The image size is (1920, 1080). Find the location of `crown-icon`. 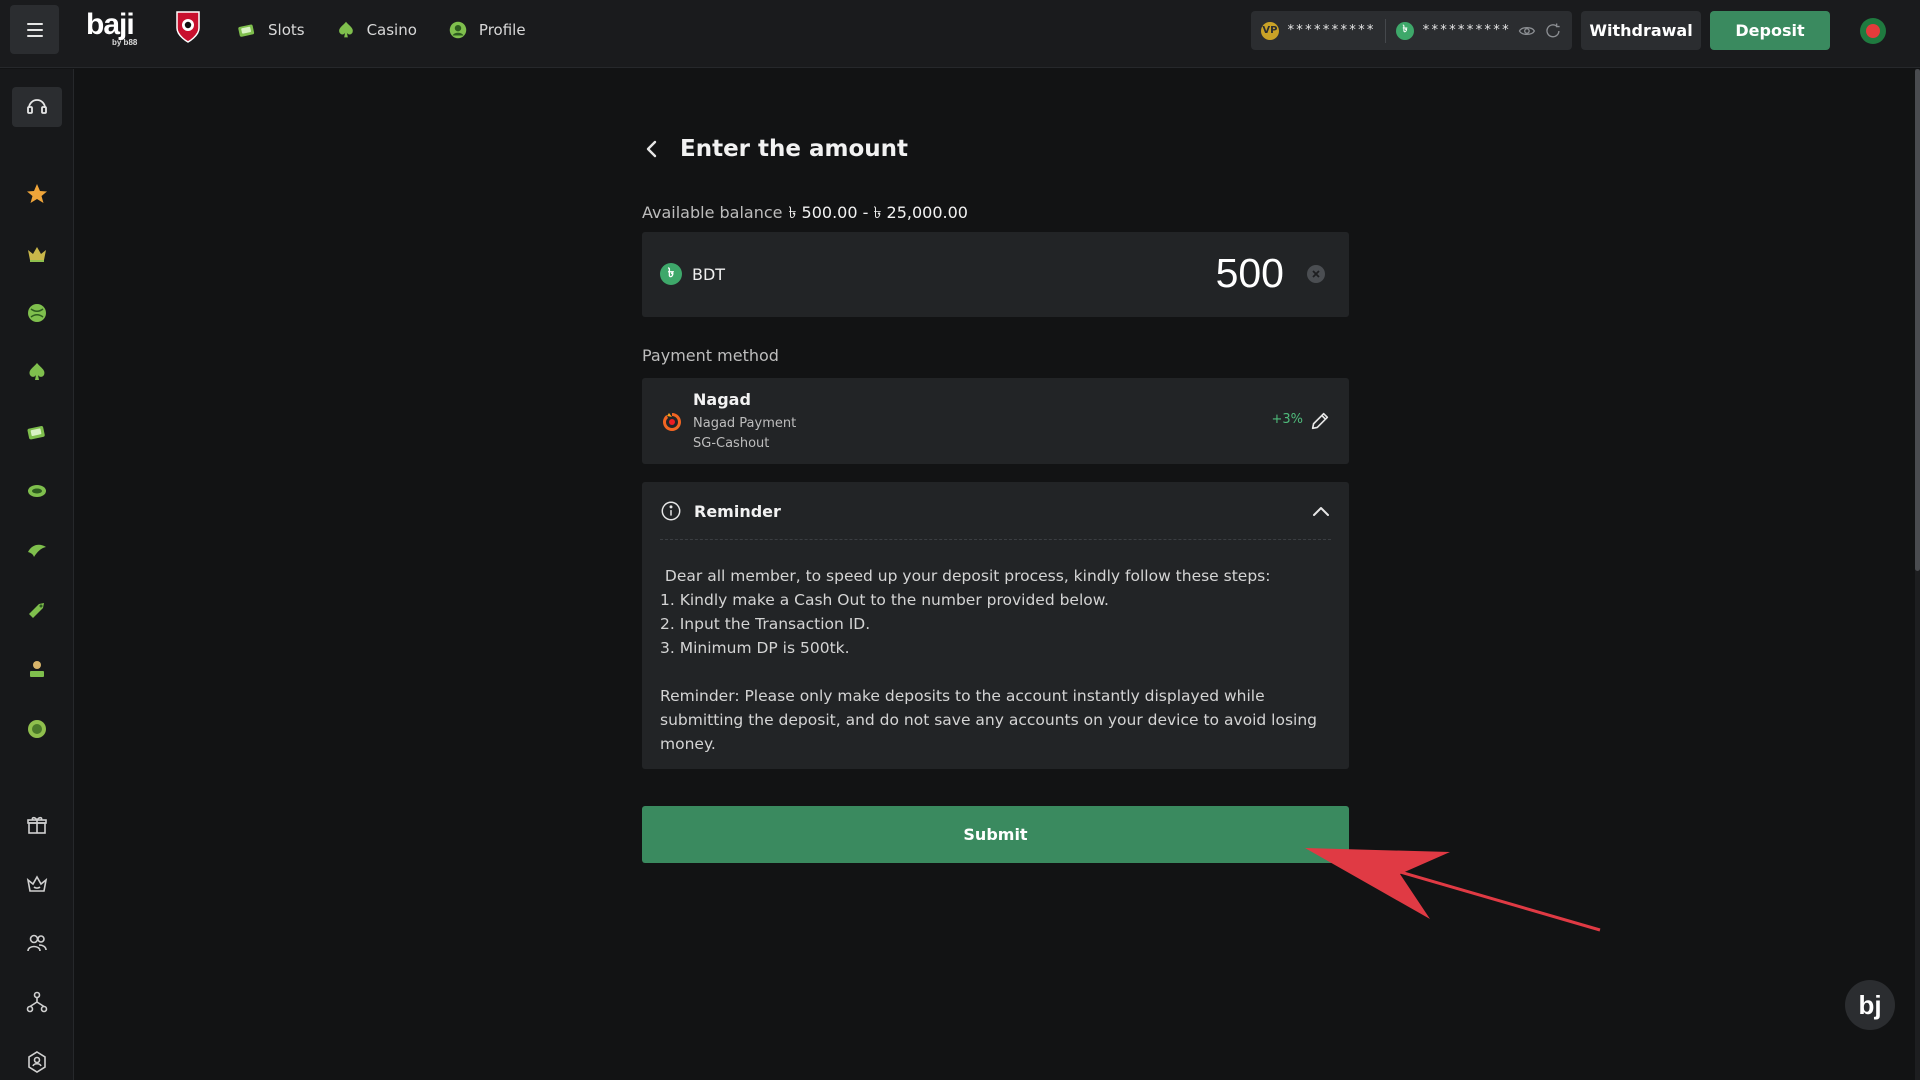

crown-icon is located at coordinates (37, 254).